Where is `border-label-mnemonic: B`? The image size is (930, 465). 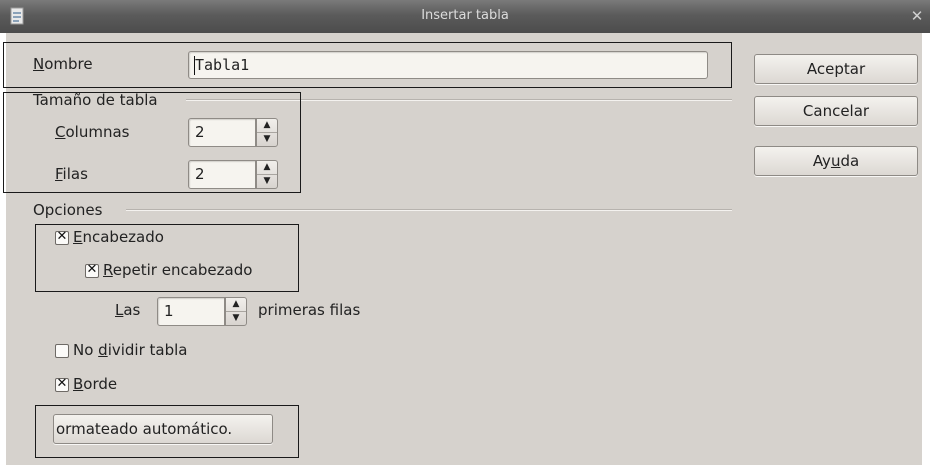 border-label-mnemonic: B is located at coordinates (78, 384).